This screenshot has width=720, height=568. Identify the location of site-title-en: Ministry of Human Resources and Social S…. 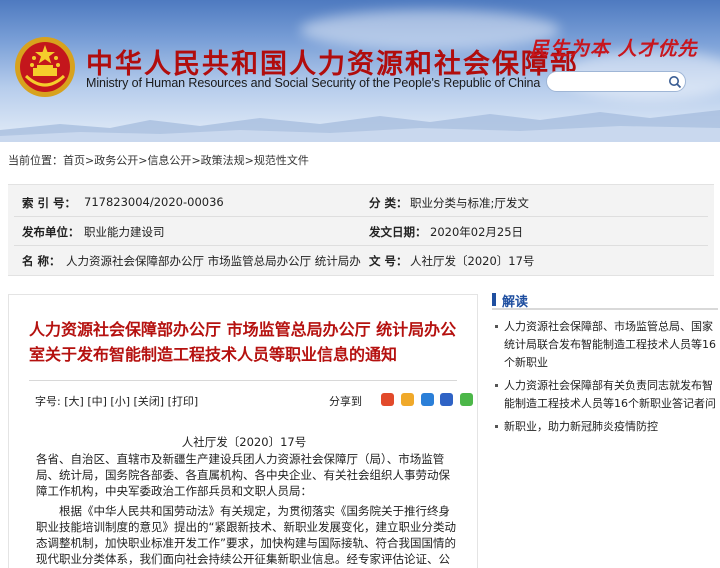
(313, 83).